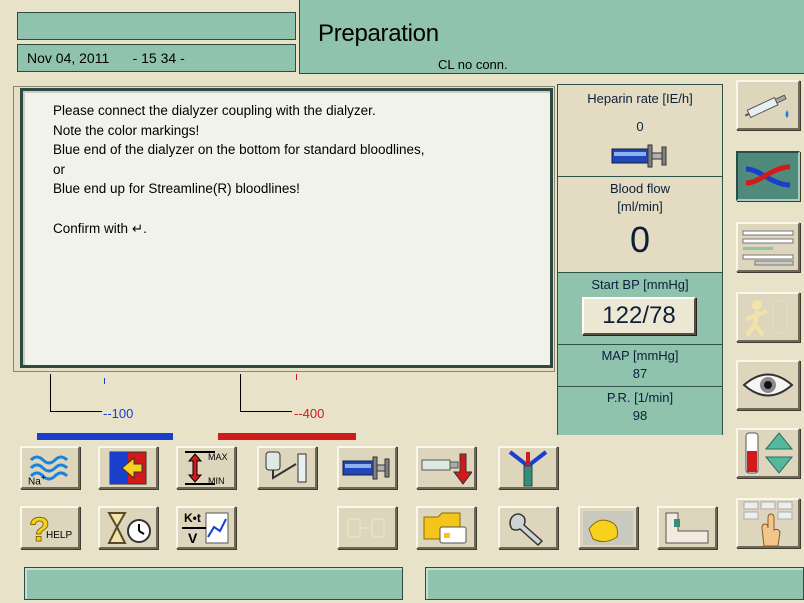 This screenshot has width=804, height=603. I want to click on connection-status: CL no conn., so click(473, 64).